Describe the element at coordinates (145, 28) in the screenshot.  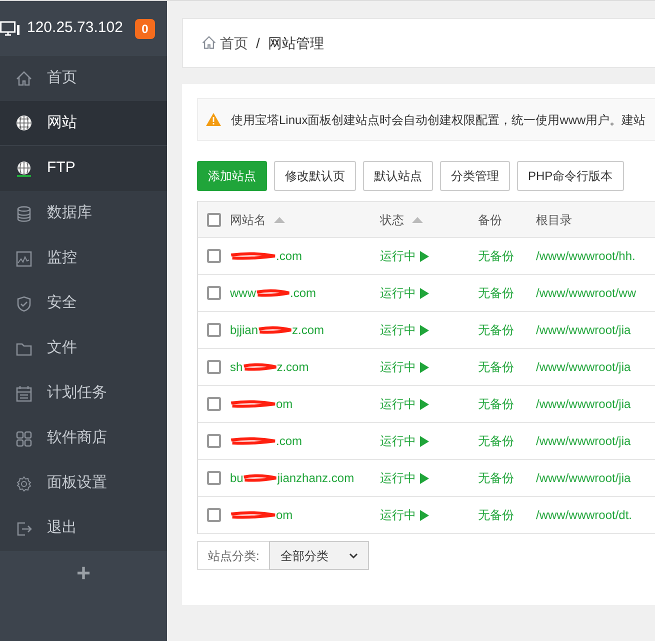
I see `notification-badge: 0` at that location.